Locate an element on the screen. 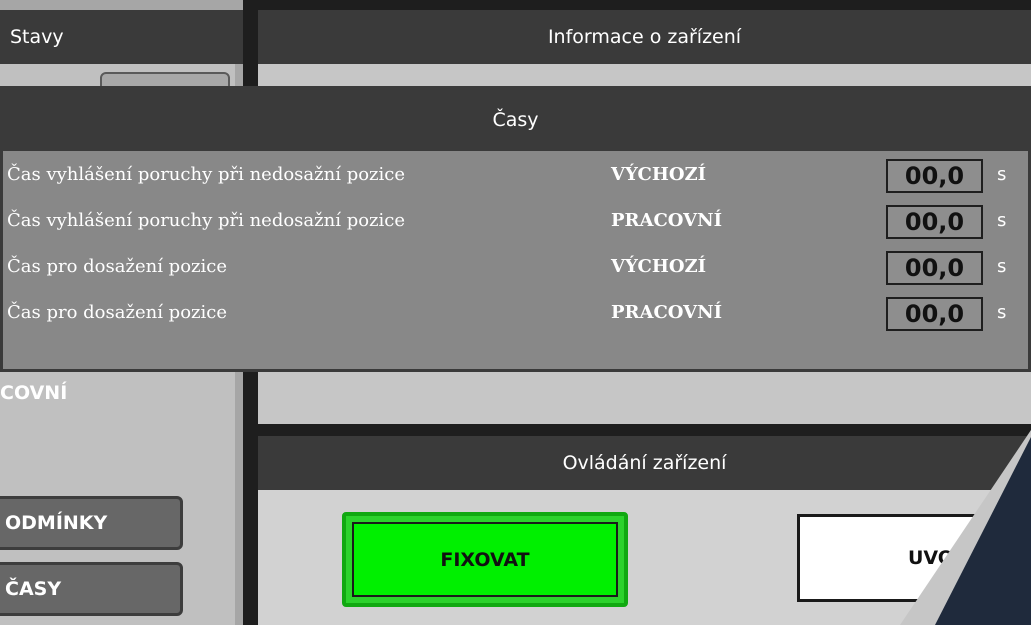  time-row: Čas pro dosažení pozice VÝCHOZÍ 00,0 s is located at coordinates (515, 267).